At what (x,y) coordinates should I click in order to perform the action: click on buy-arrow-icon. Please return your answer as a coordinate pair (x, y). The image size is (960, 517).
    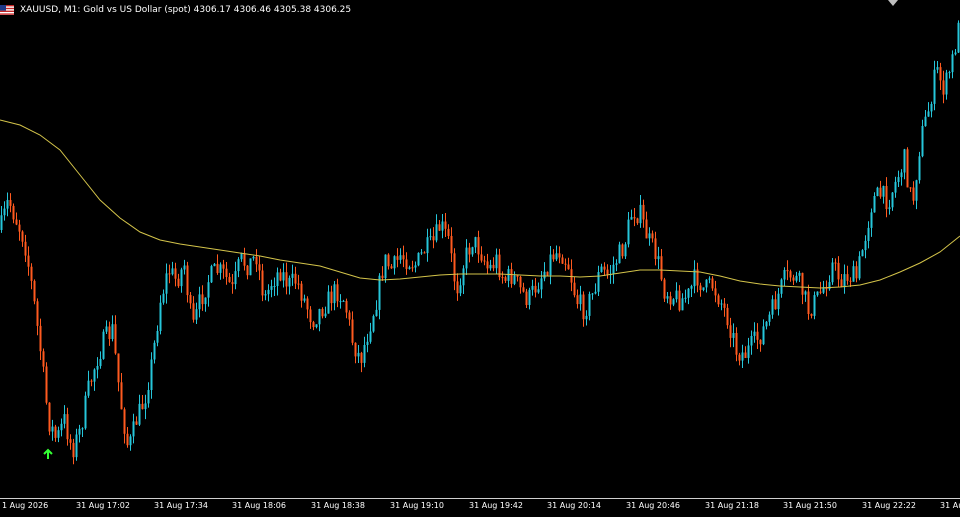
    Looking at the image, I should click on (48, 453).